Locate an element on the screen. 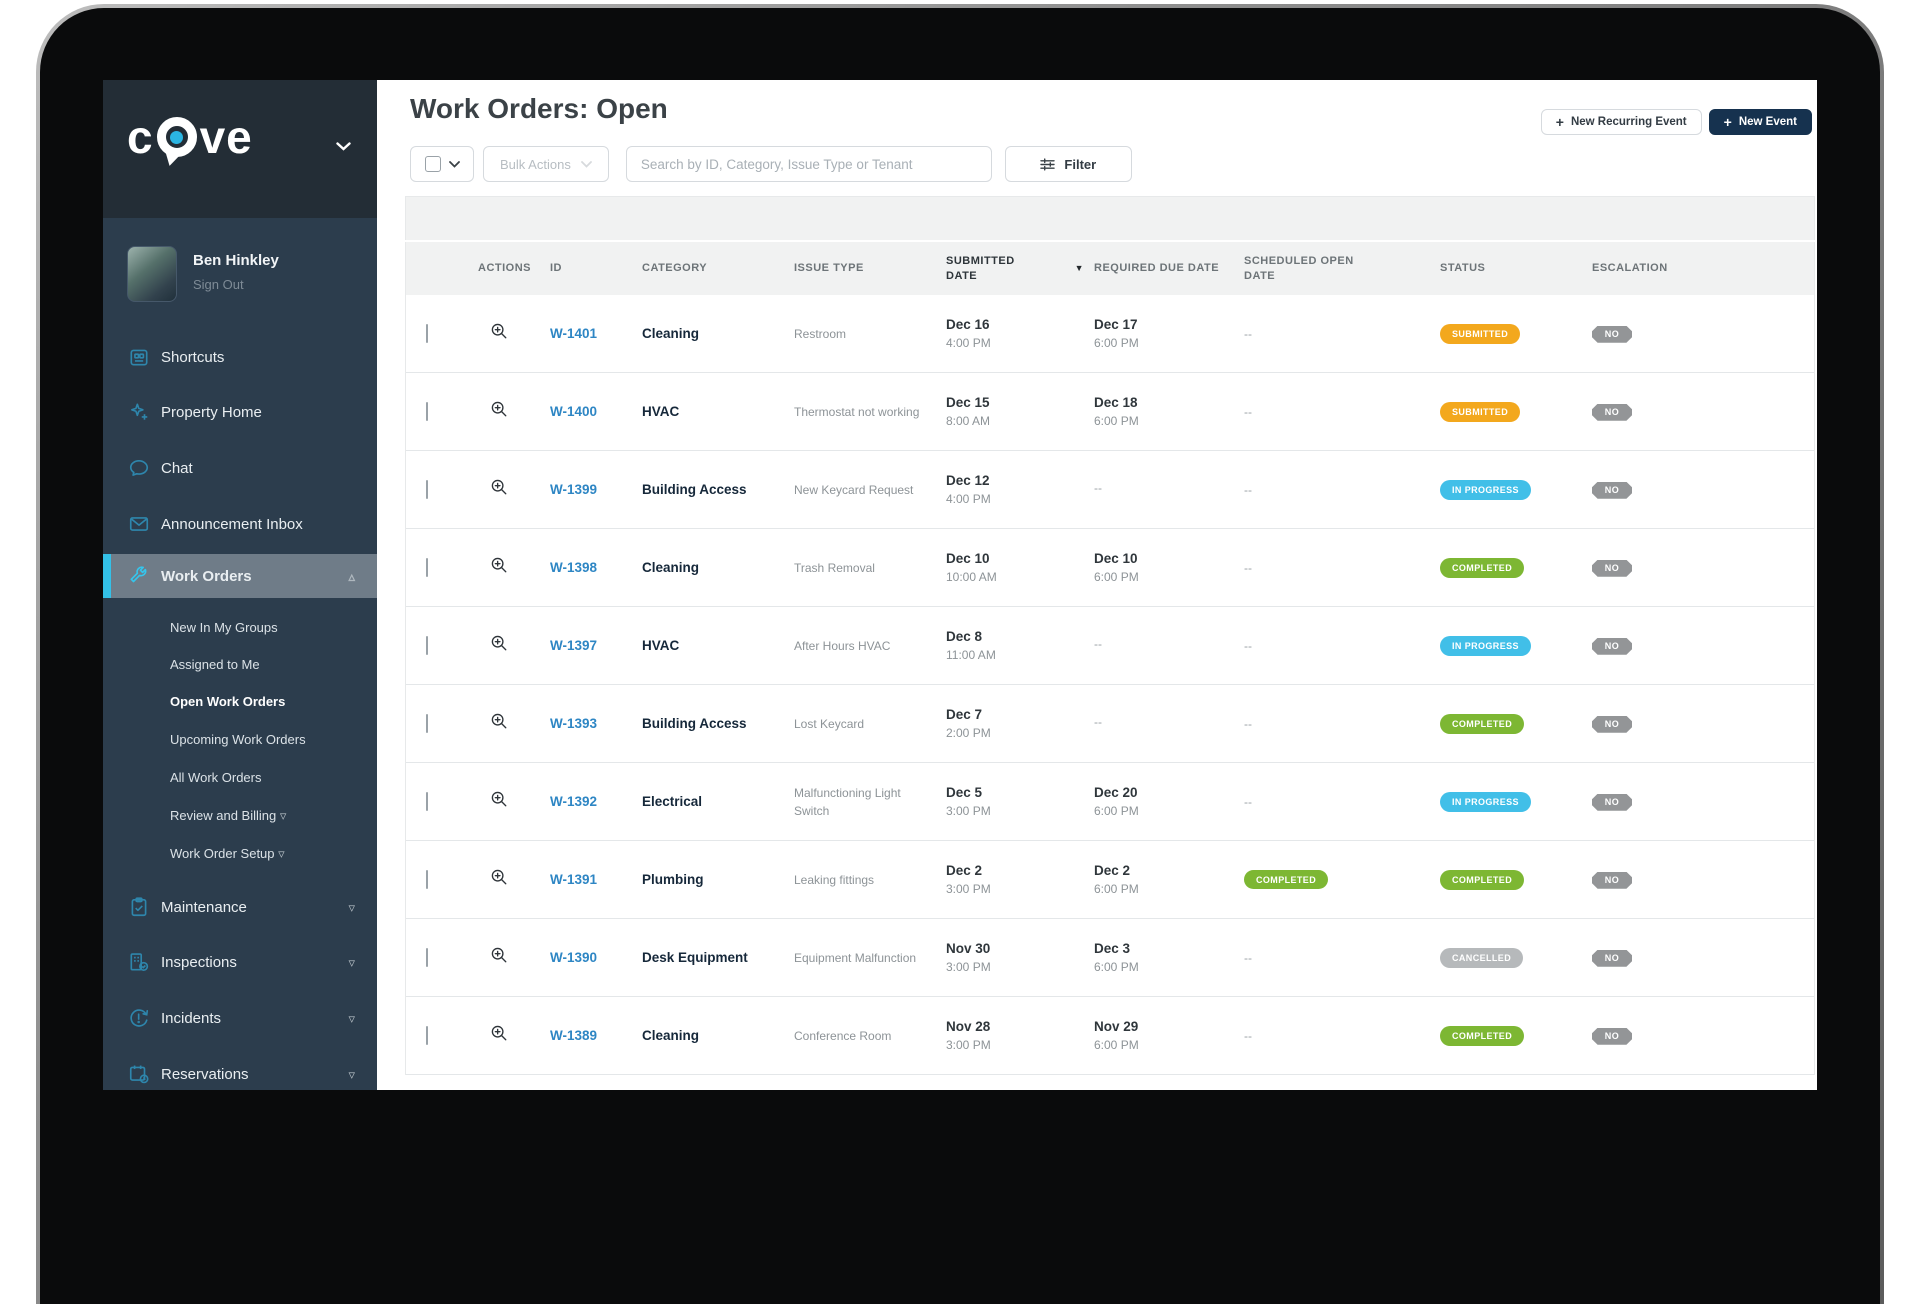 The image size is (1920, 1304). column-header-required-due-date: REQUIRED DUE DATE is located at coordinates (1169, 268).